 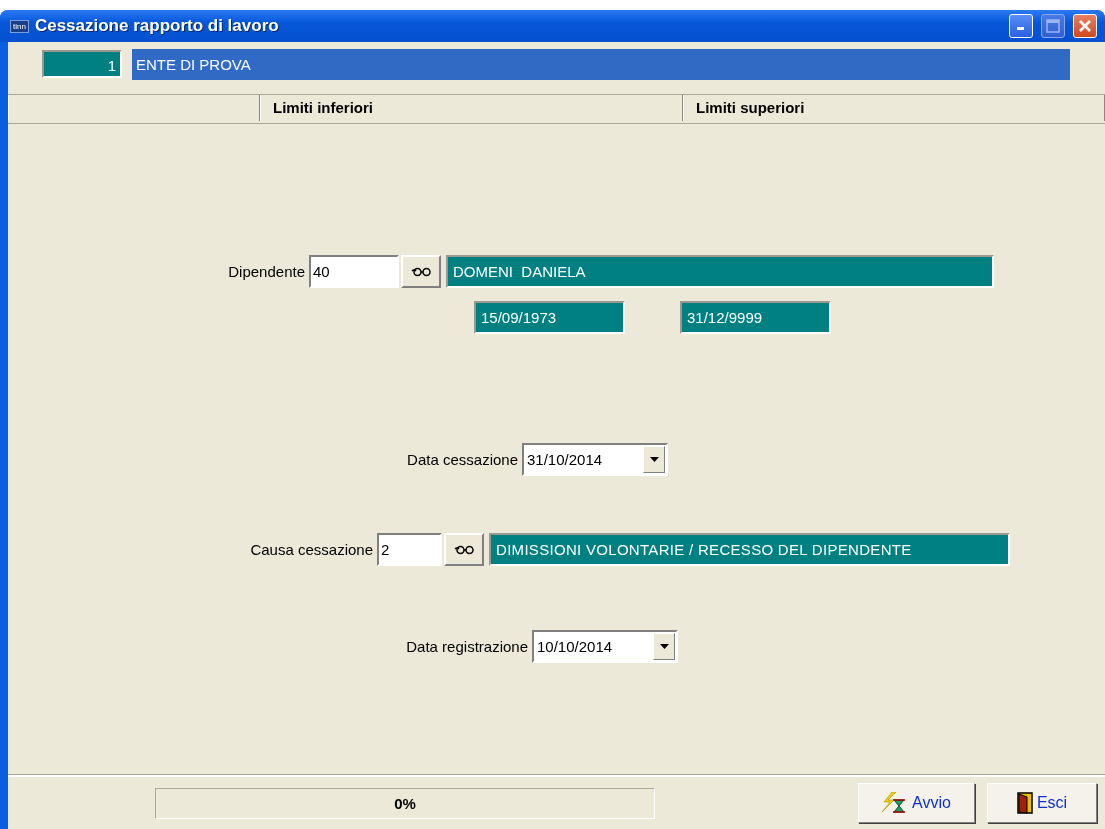 I want to click on door-icon, so click(x=1024, y=803).